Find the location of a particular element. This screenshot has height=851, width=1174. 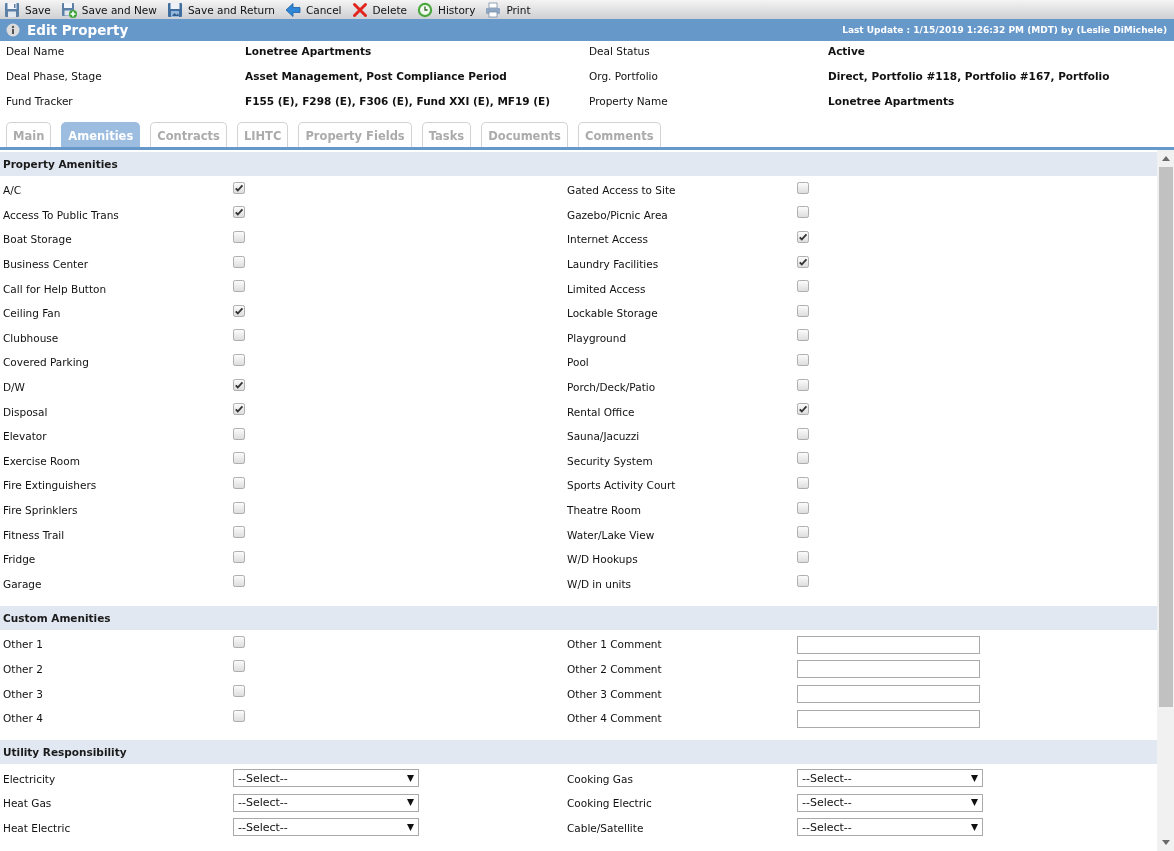

field-label: Internet Access is located at coordinates (607, 240).